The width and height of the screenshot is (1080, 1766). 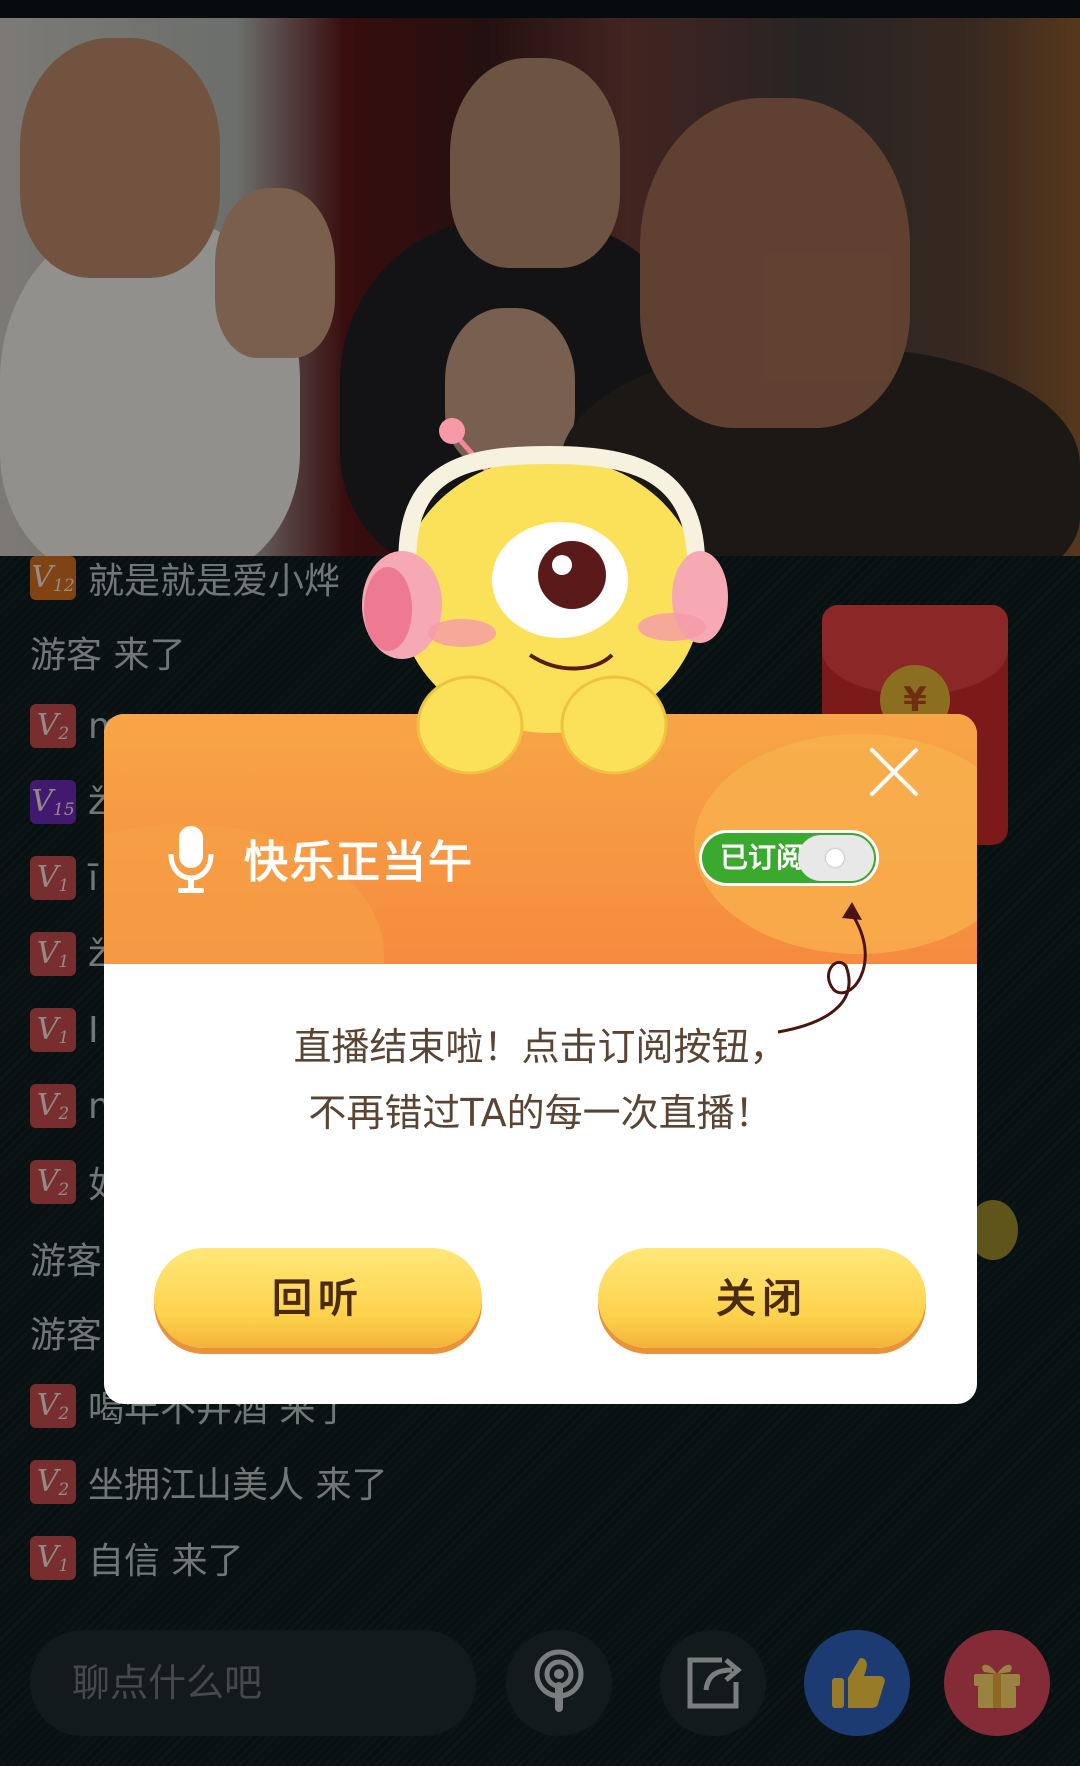 What do you see at coordinates (762, 857) in the screenshot?
I see `subscribe-toggle-label: 已订阅` at bounding box center [762, 857].